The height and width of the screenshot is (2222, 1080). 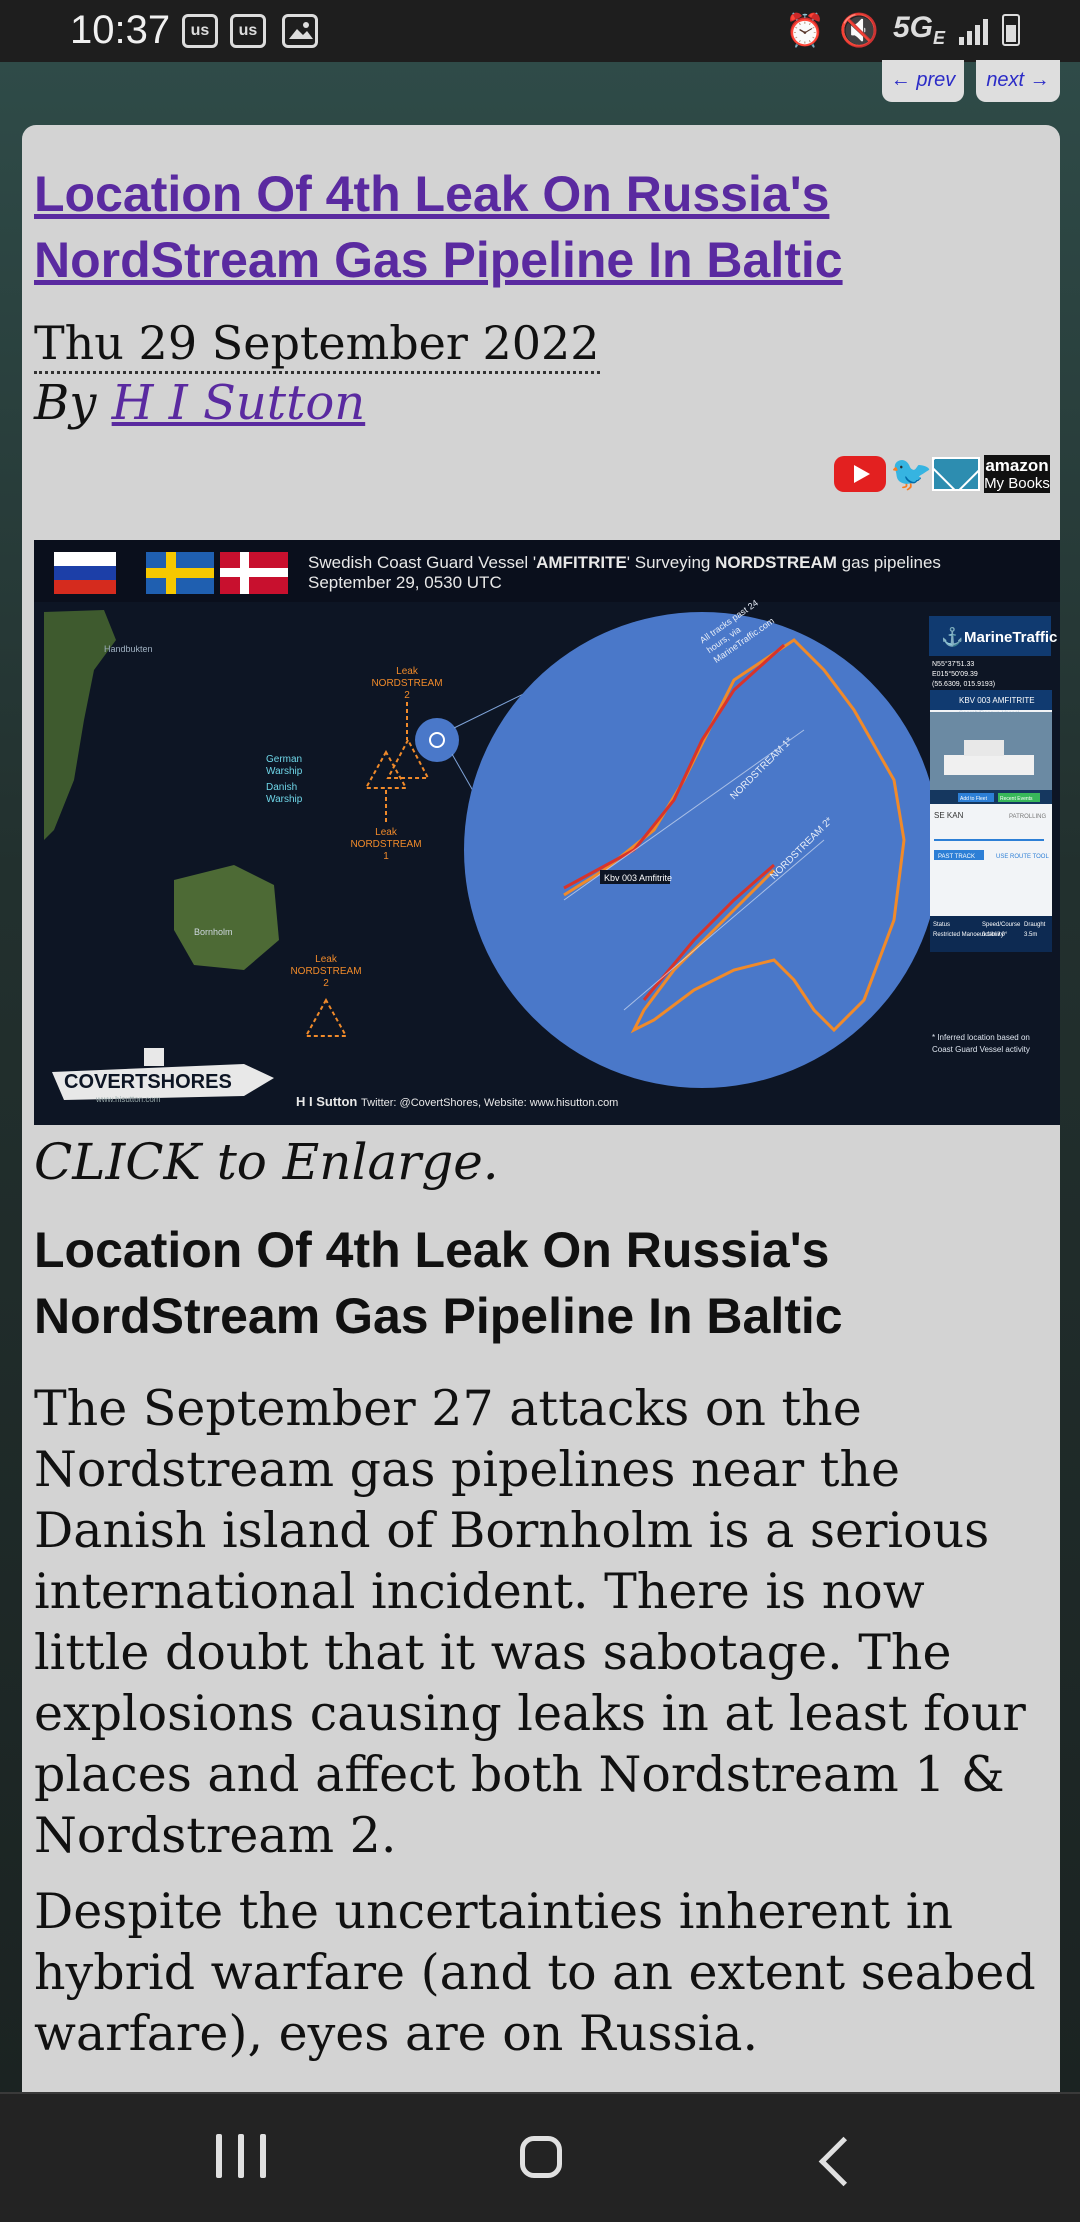 I want to click on mt-btn: PAST TRACK, so click(x=956, y=857).